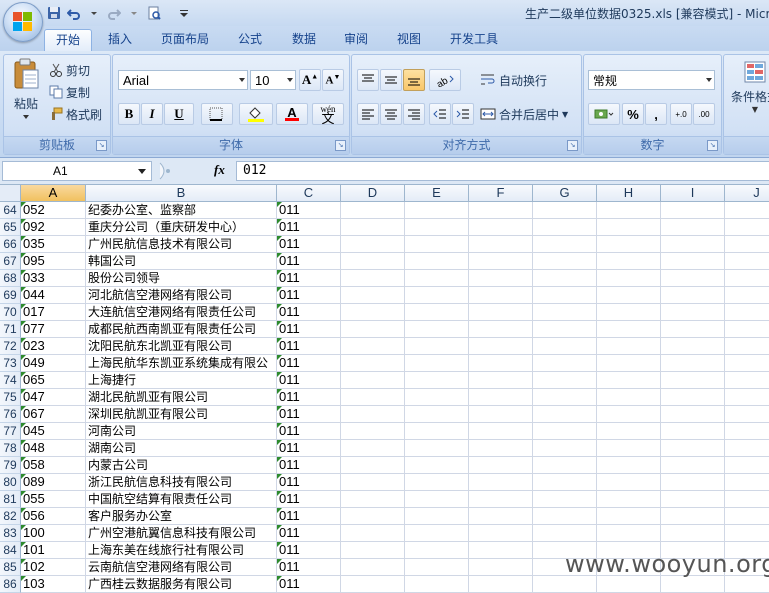 This screenshot has width=769, height=593. Describe the element at coordinates (181, 227) in the screenshot. I see `cell-b: 重庆分公司（重庆研发中心）` at that location.